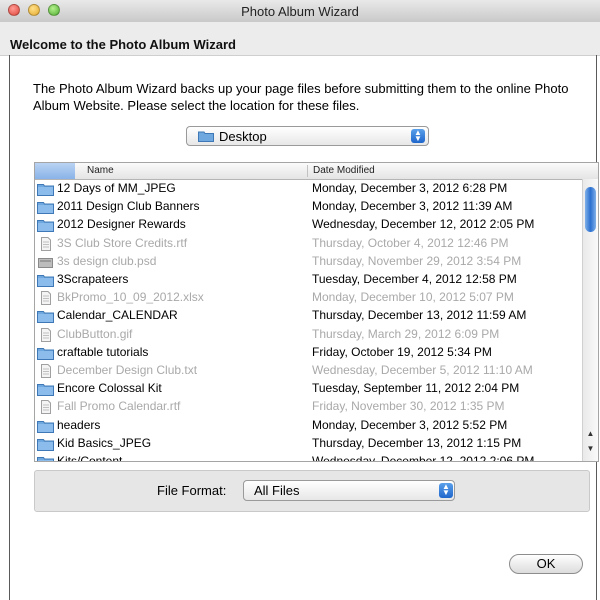 The height and width of the screenshot is (600, 600). What do you see at coordinates (9, 327) in the screenshot?
I see `content-border-left` at bounding box center [9, 327].